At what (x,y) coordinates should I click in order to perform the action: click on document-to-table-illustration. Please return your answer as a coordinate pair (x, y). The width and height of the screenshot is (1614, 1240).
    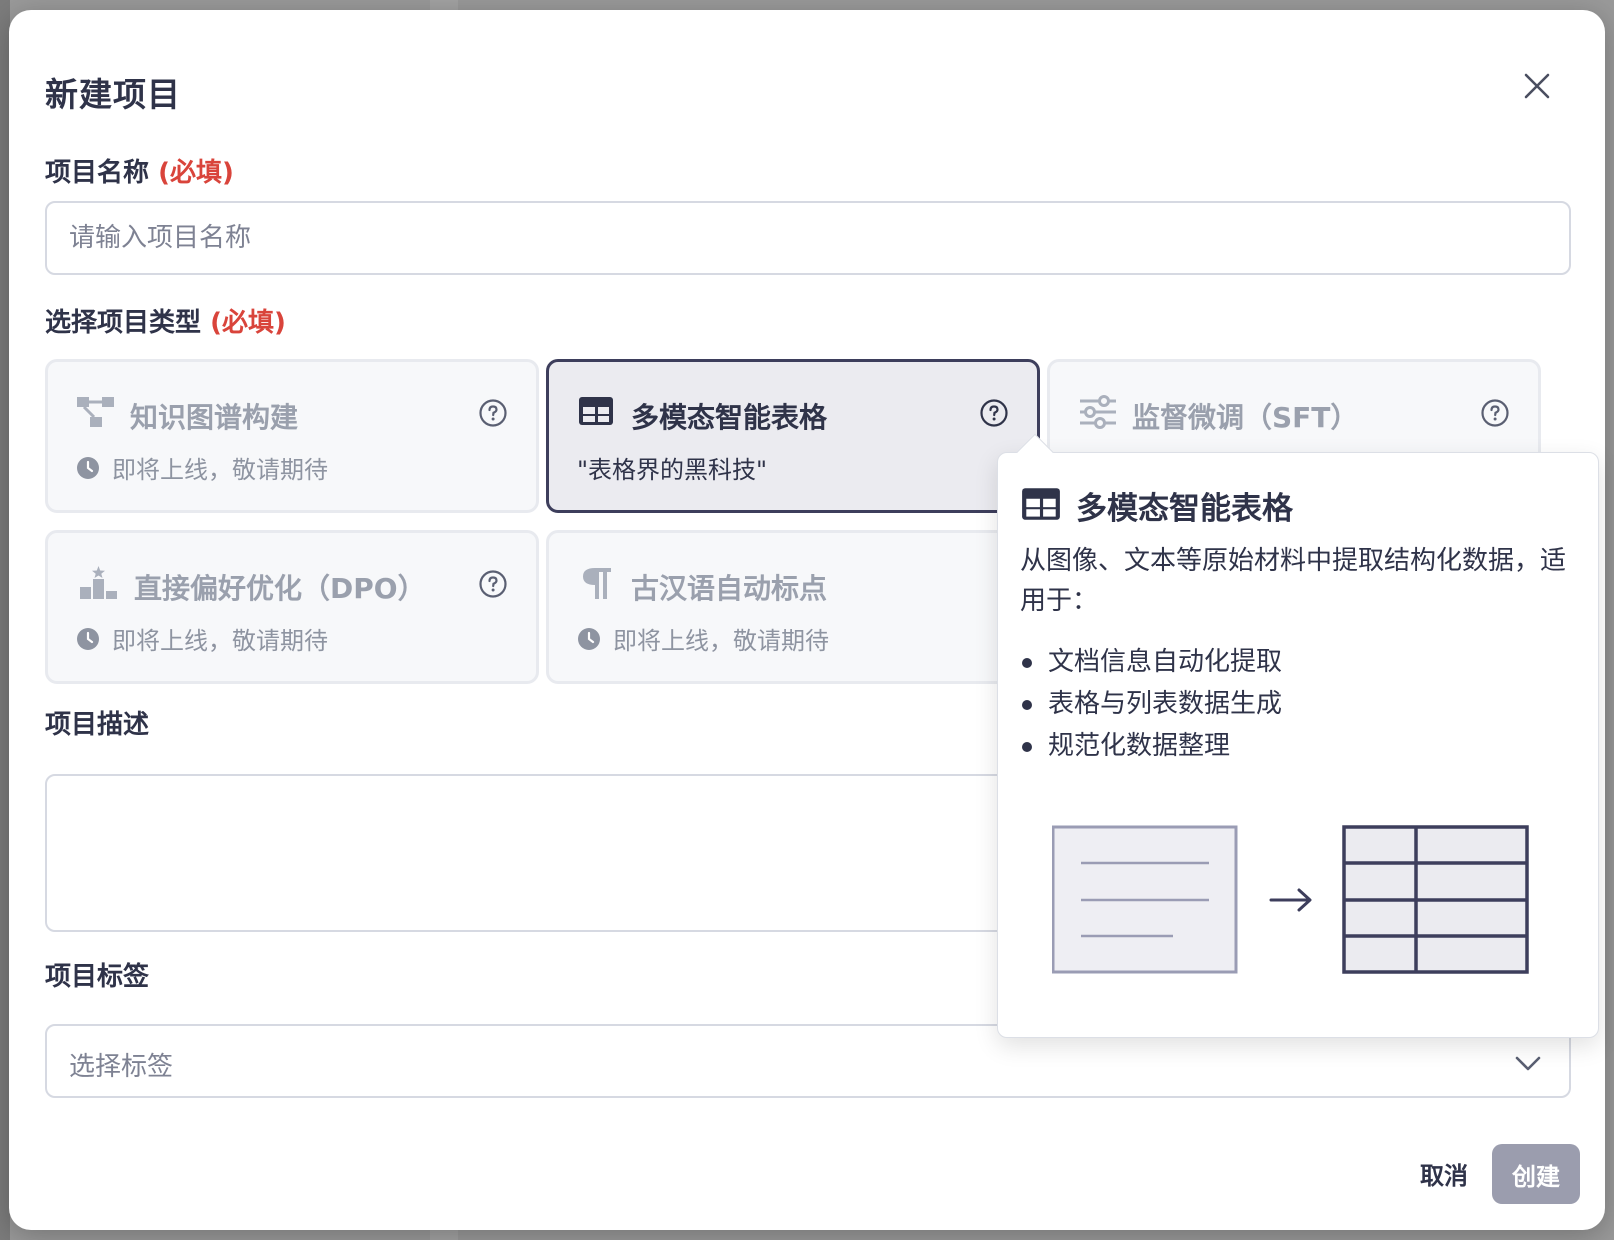
    Looking at the image, I should click on (1290, 899).